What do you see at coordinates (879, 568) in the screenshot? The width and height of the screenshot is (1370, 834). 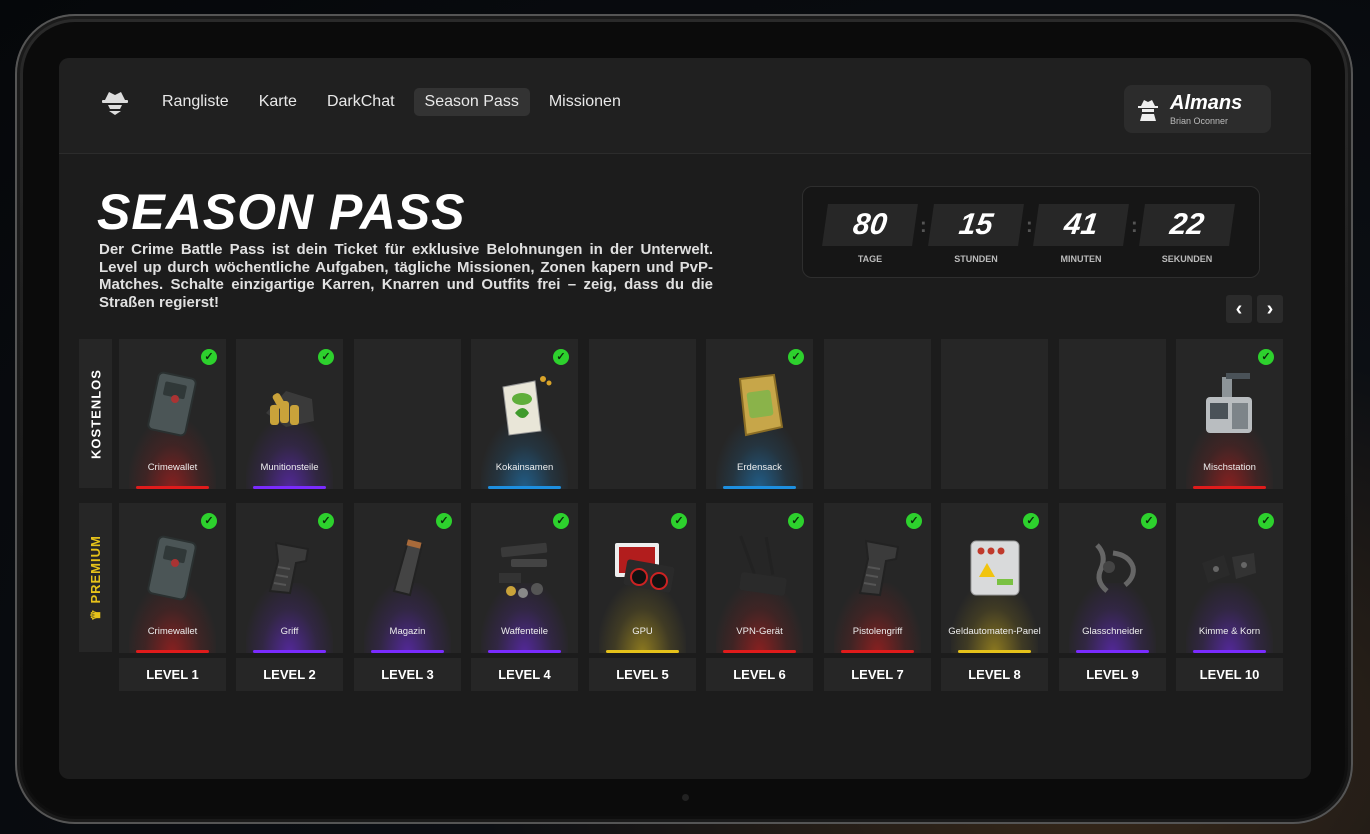 I see `pistol-grip-icon` at bounding box center [879, 568].